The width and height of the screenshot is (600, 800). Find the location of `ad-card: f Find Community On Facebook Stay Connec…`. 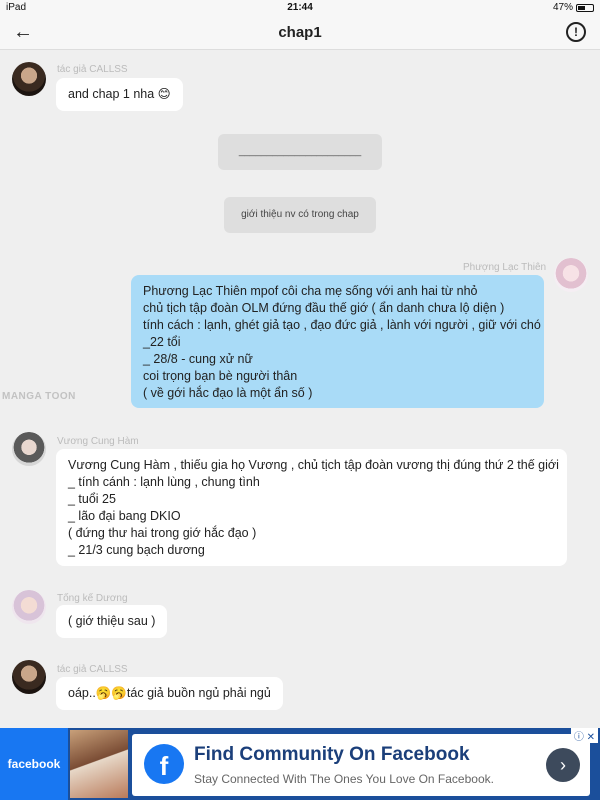

ad-card: f Find Community On Facebook Stay Connec… is located at coordinates (361, 765).